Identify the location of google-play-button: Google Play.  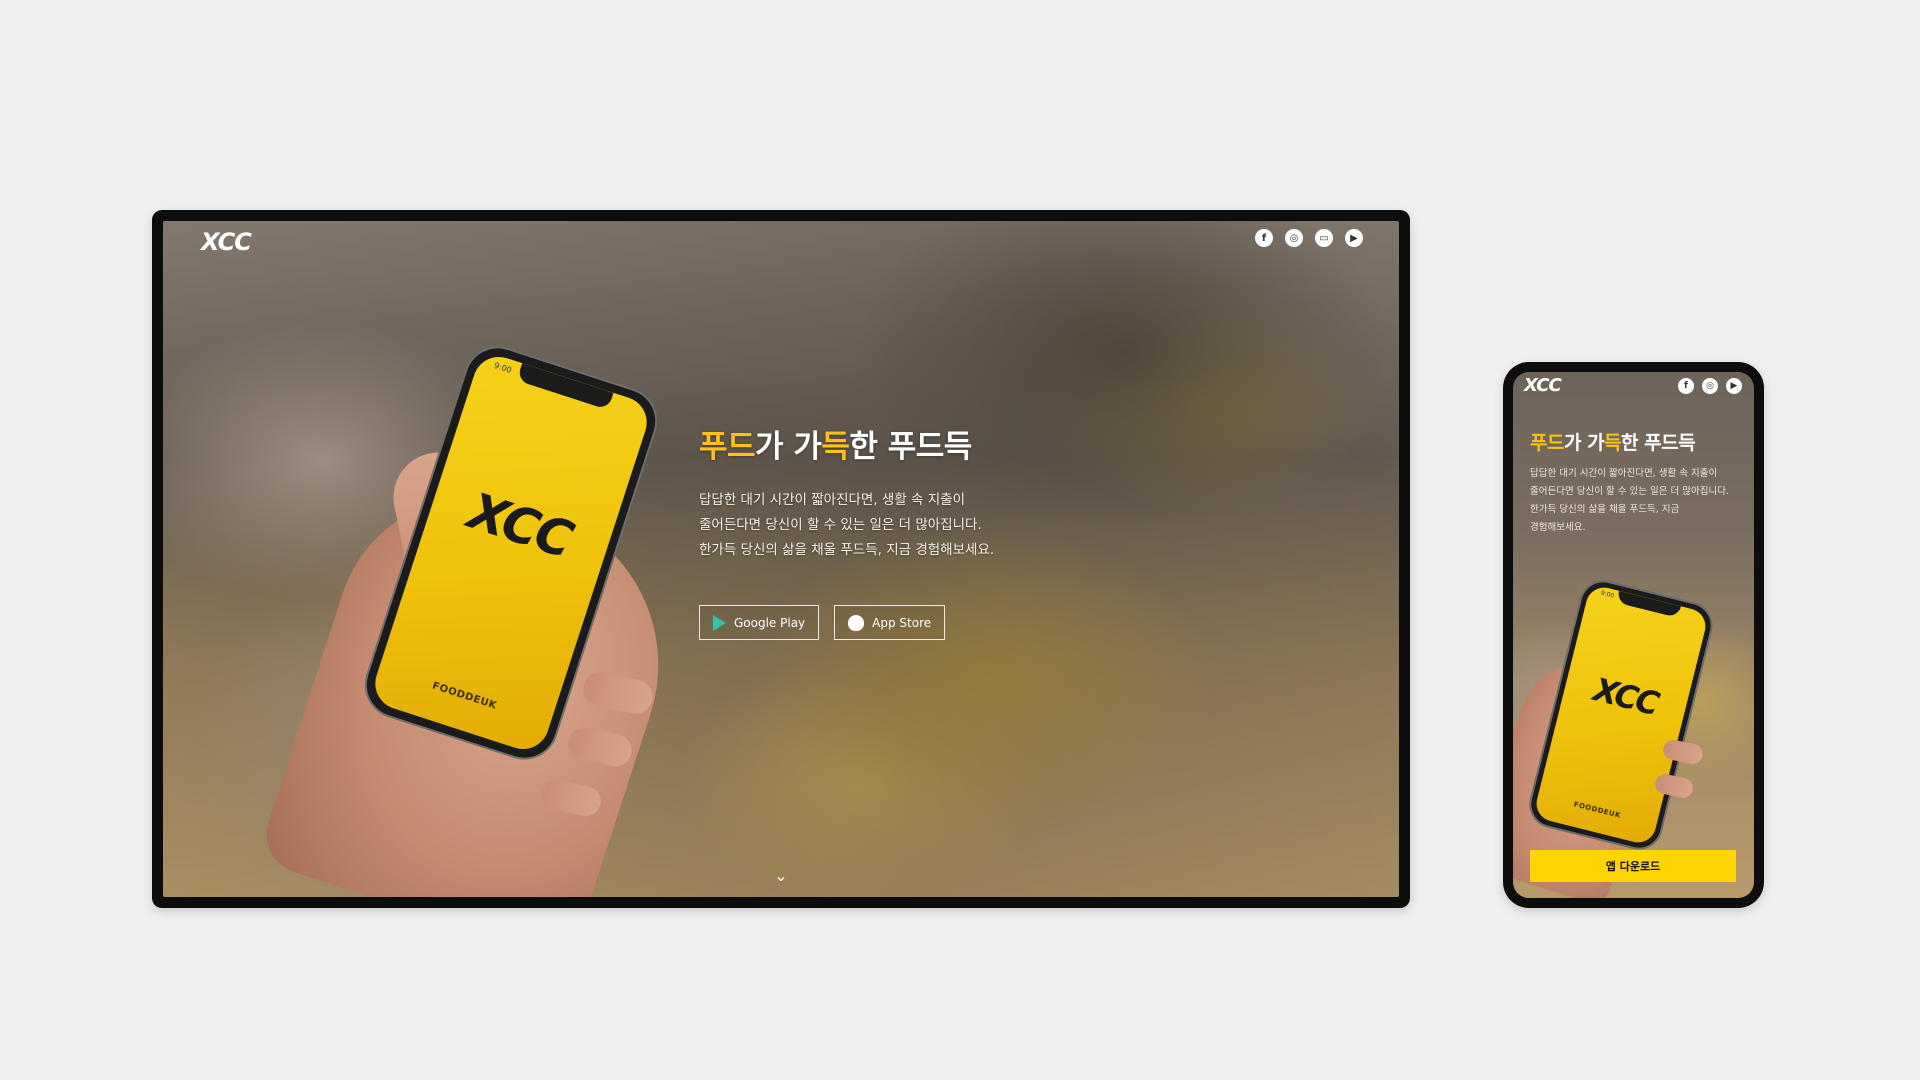
(759, 622).